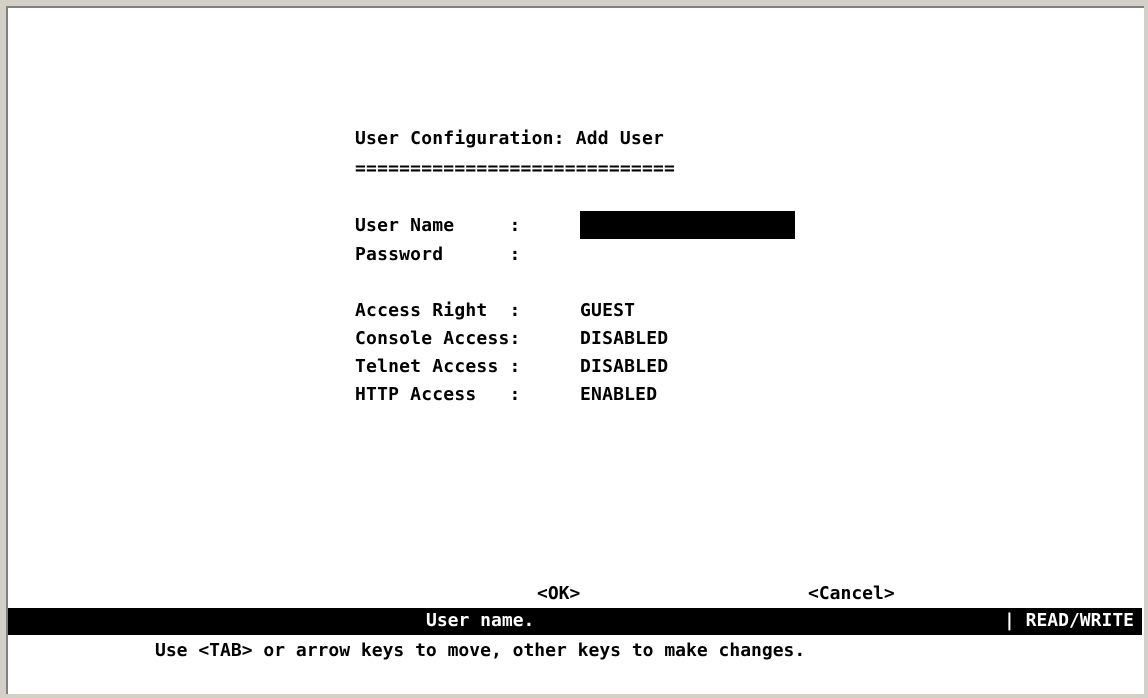  What do you see at coordinates (624, 339) in the screenshot?
I see `console-access-select: DISABLED` at bounding box center [624, 339].